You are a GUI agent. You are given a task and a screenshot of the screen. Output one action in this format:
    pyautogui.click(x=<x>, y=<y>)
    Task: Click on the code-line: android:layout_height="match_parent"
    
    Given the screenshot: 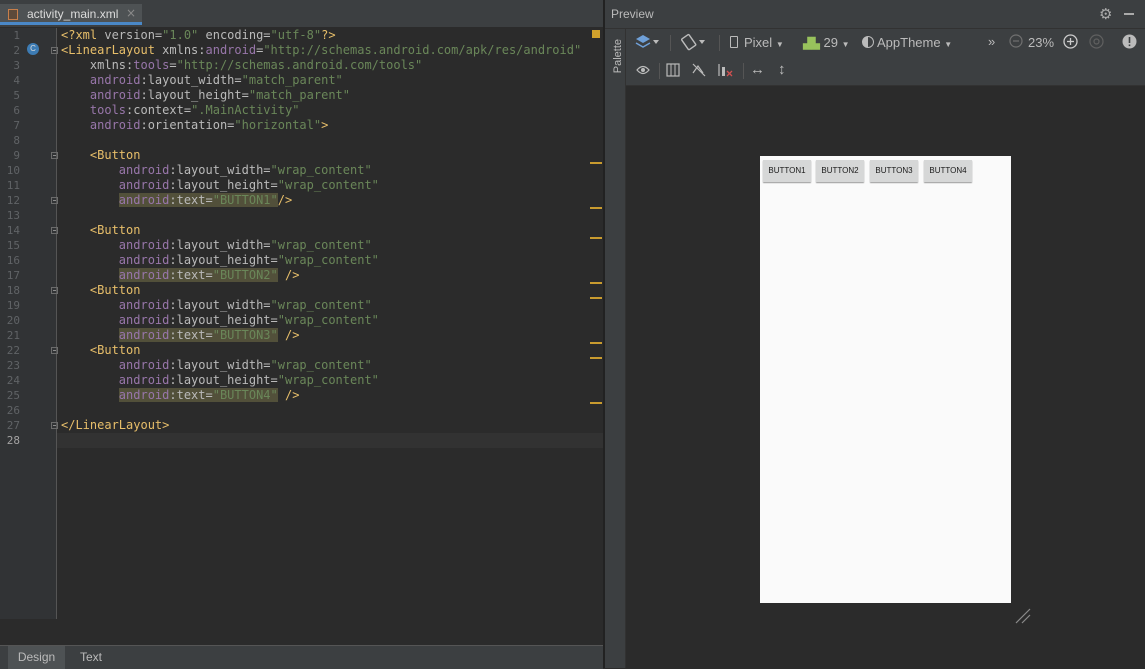 What is the action you would take?
    pyautogui.click(x=205, y=95)
    